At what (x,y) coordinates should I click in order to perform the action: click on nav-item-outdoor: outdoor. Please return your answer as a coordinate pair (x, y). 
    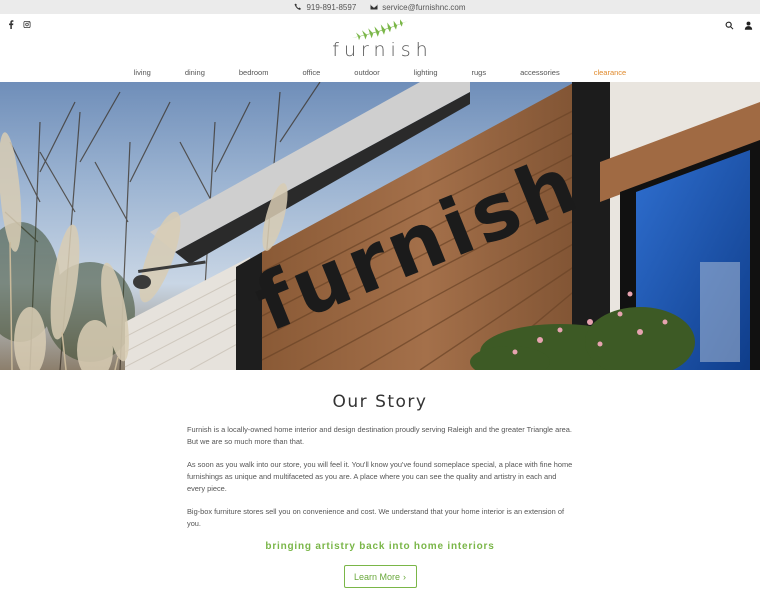
    Looking at the image, I should click on (366, 72).